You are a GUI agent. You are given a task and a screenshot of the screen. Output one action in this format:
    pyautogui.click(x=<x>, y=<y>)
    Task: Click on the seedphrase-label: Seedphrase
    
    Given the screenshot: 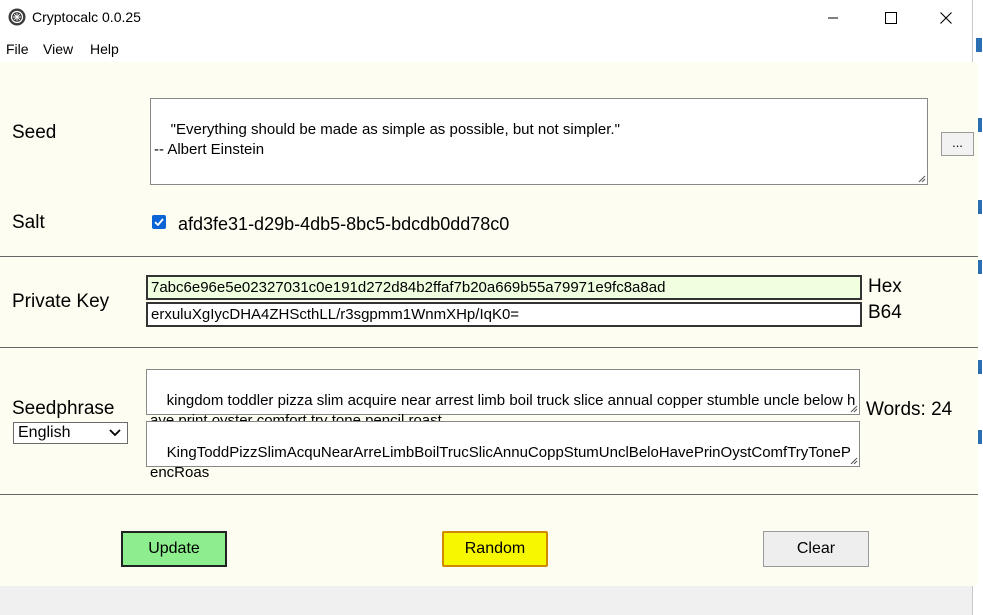 What is the action you would take?
    pyautogui.click(x=63, y=408)
    